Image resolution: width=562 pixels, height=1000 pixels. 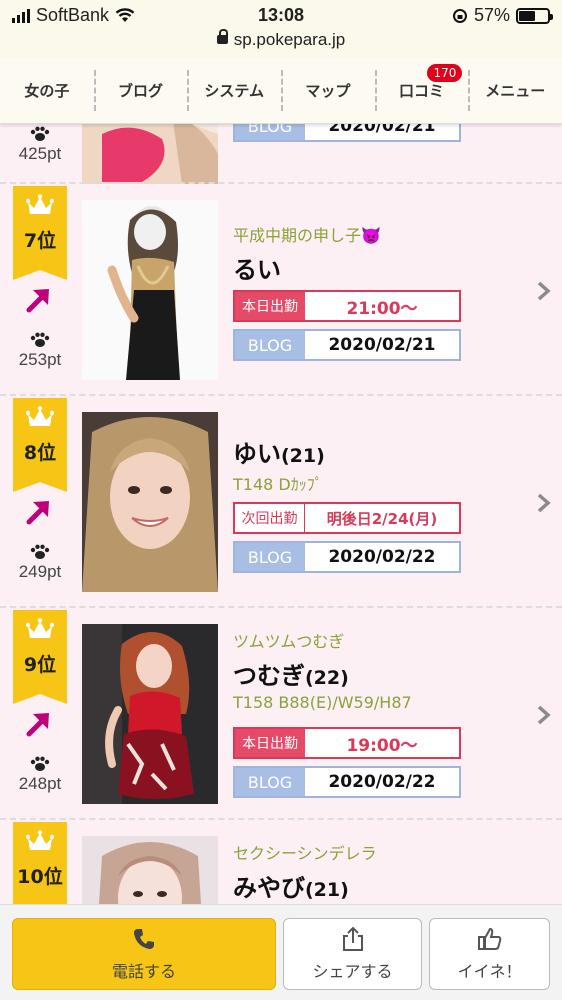 I want to click on call-label: 電話する, so click(x=143, y=971).